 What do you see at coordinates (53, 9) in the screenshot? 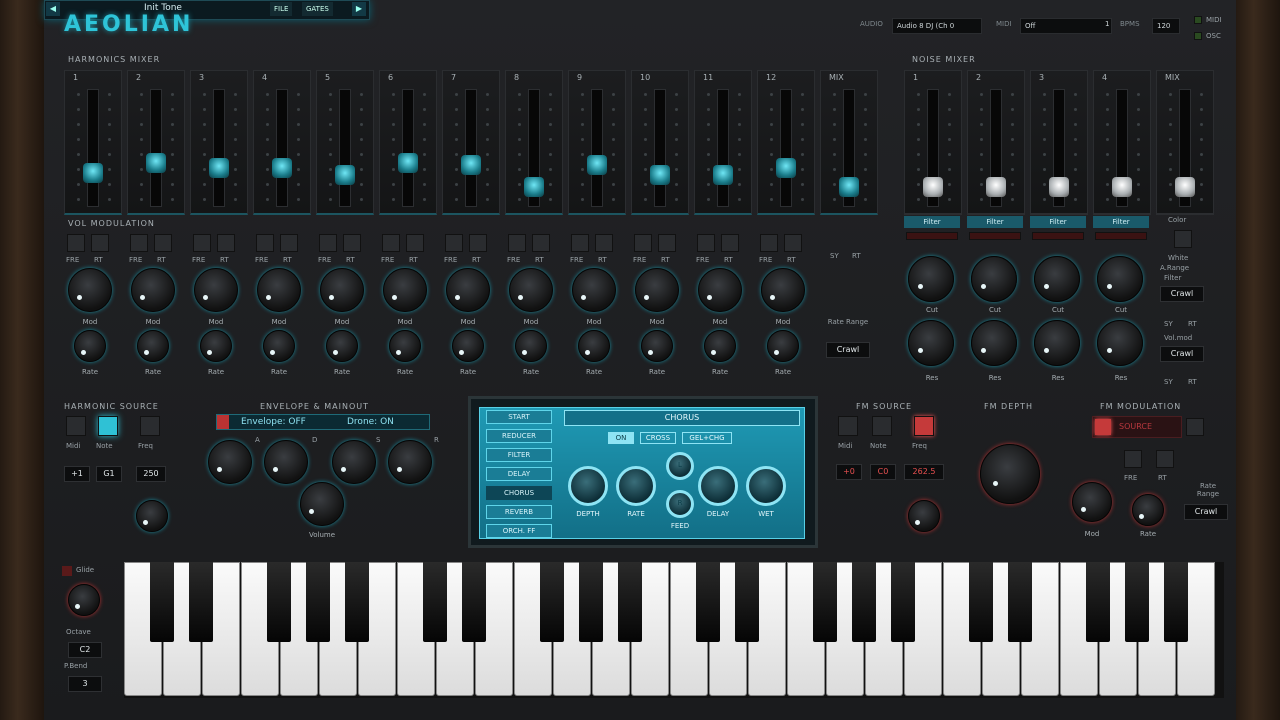
I see `prev-preset-button: ◀` at bounding box center [53, 9].